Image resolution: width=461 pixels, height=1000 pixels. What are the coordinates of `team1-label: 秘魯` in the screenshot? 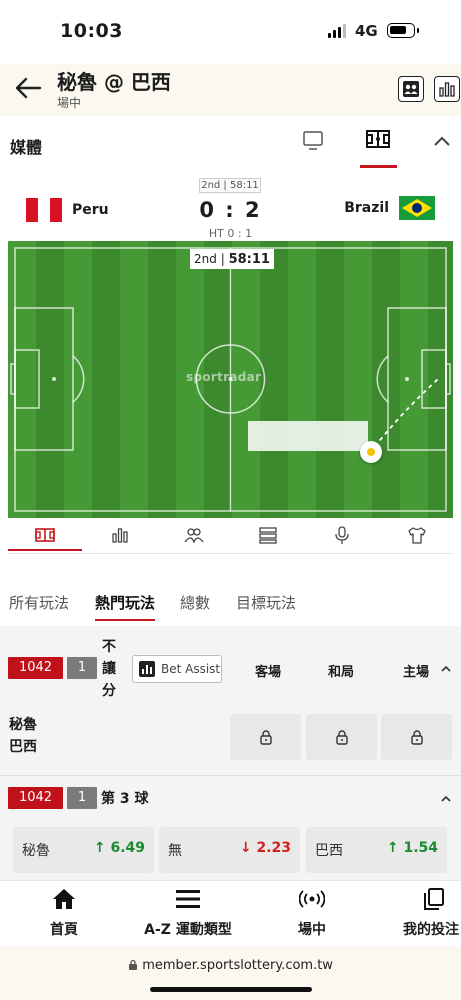 It's located at (23, 725).